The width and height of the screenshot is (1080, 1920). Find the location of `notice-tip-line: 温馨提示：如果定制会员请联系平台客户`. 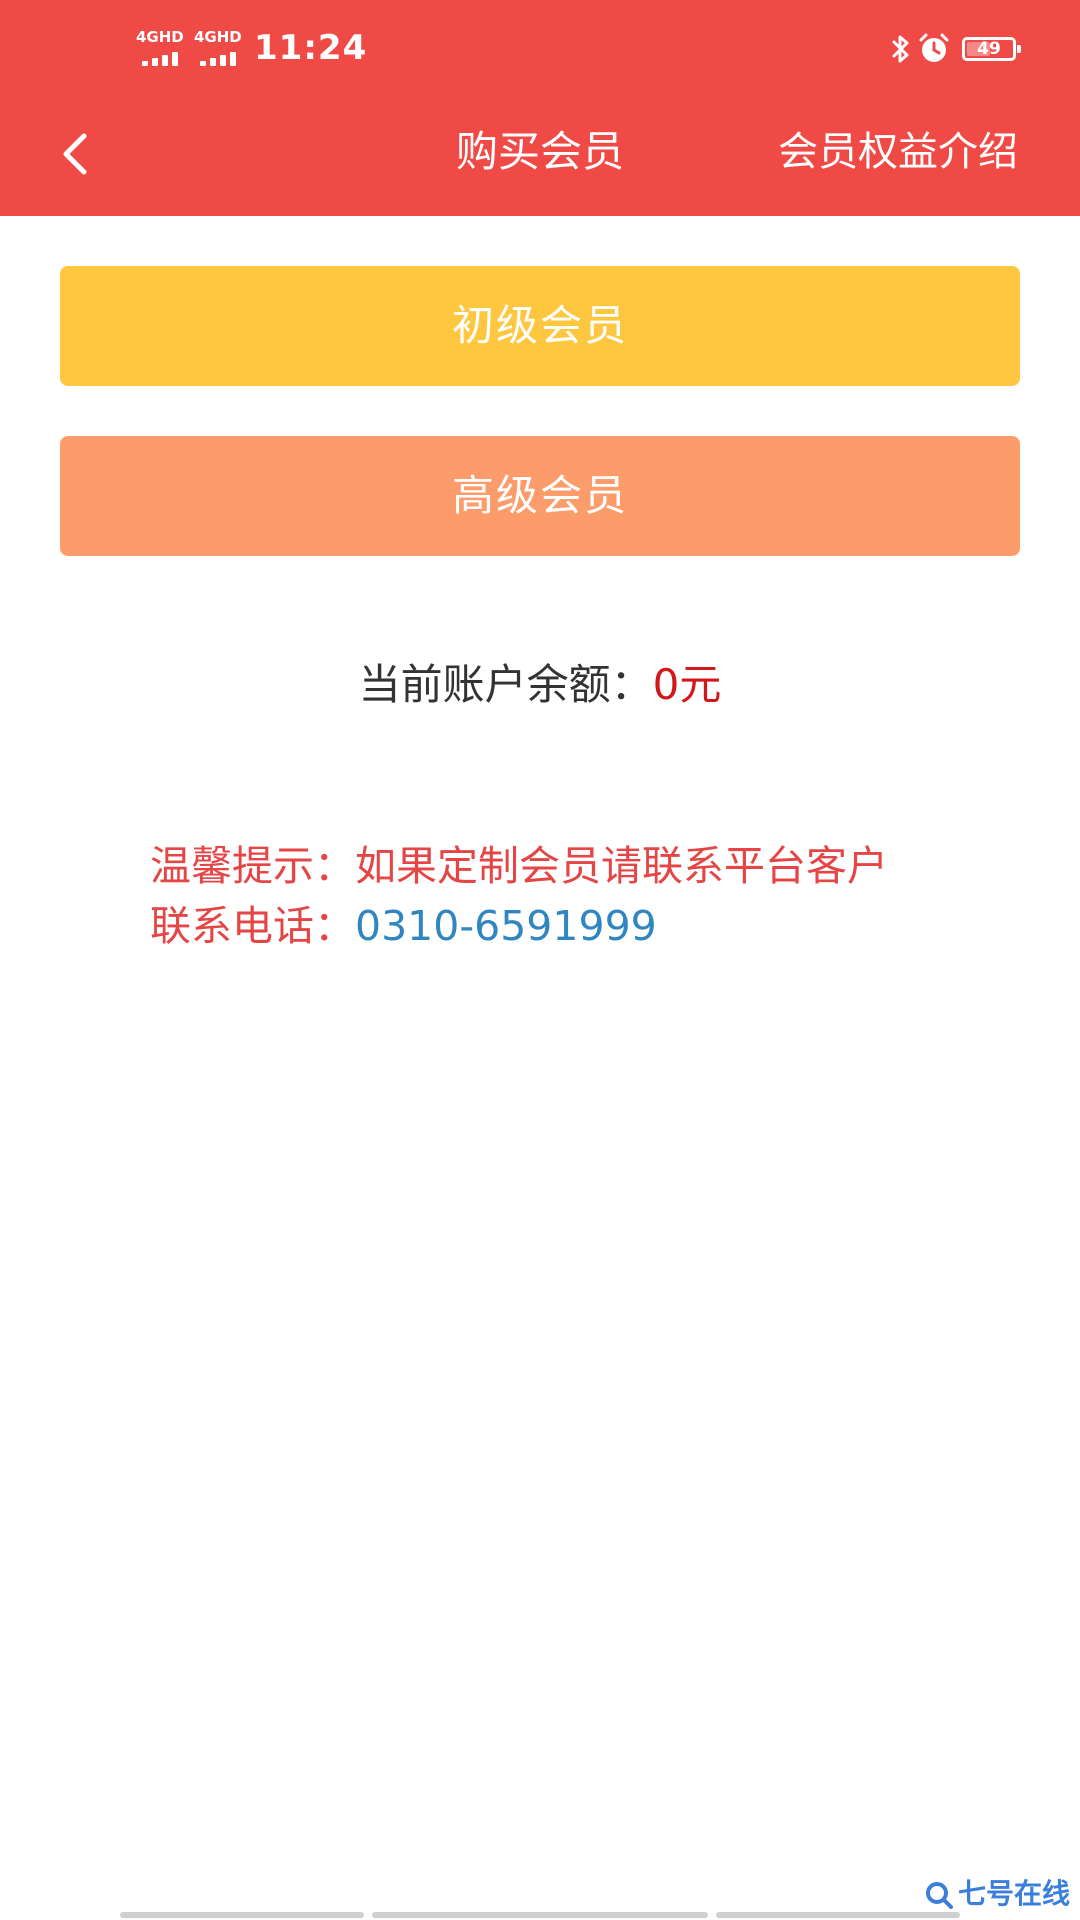

notice-tip-line: 温馨提示：如果定制会员请联系平台客户 is located at coordinates (610, 866).